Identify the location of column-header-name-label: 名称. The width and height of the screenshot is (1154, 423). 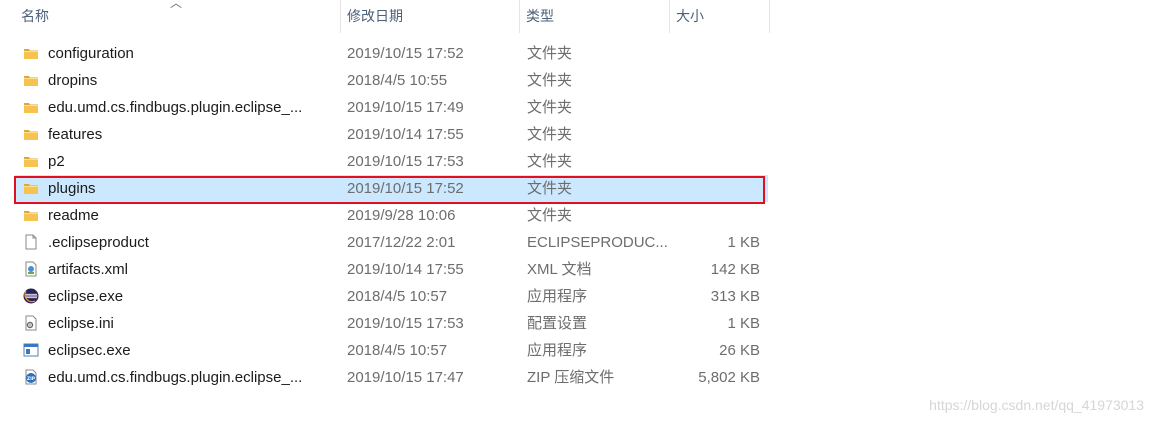
(35, 16).